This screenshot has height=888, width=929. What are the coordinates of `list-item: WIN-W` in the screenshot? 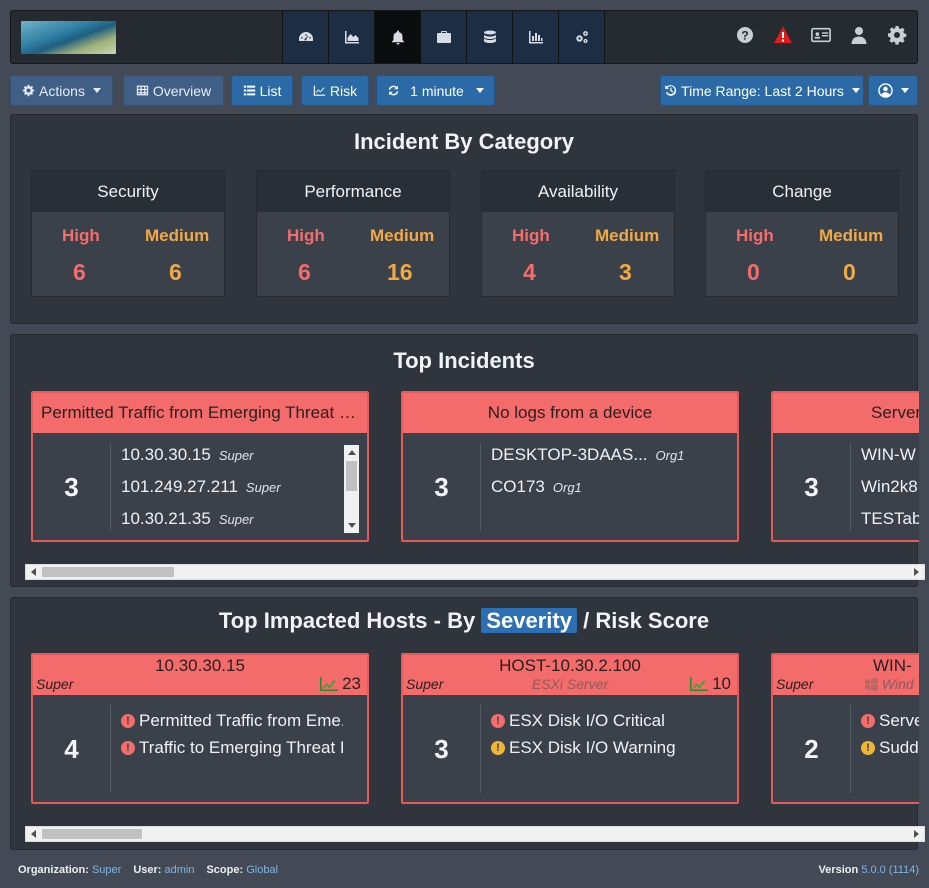 It's located at (890, 461).